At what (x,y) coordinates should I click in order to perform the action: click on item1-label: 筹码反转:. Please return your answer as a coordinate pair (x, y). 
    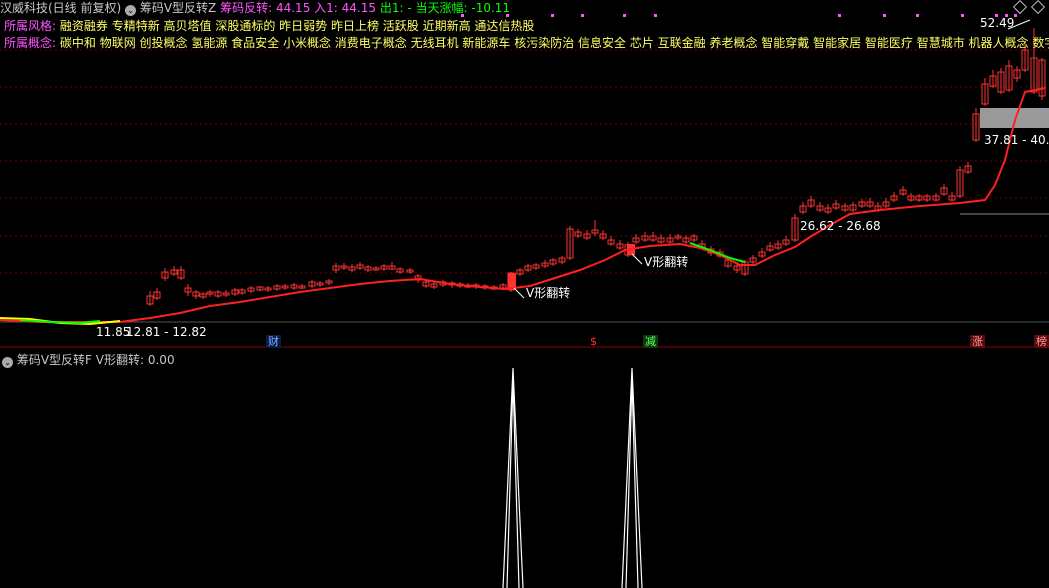
    Looking at the image, I should click on (248, 8).